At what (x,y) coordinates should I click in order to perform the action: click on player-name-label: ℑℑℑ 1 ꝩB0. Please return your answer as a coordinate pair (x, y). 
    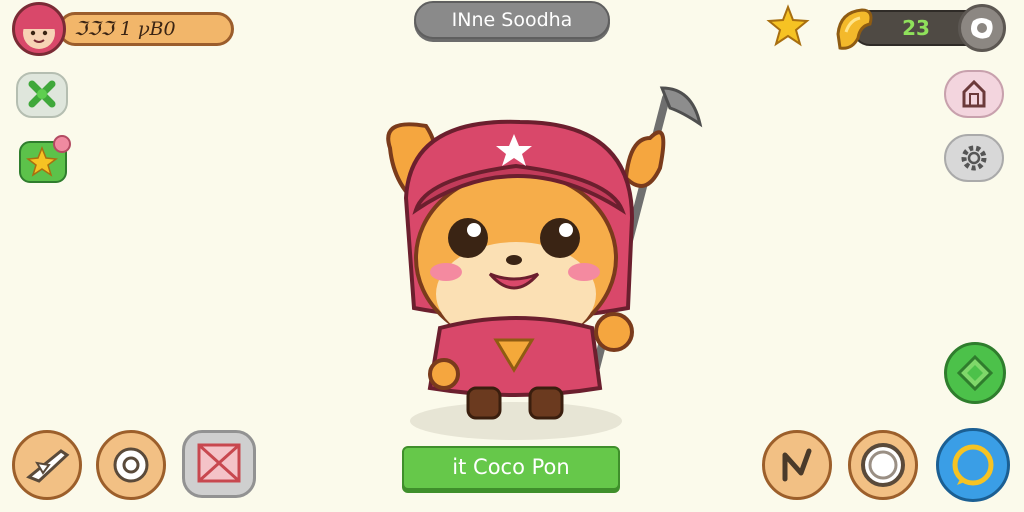
    Looking at the image, I should click on (125, 29).